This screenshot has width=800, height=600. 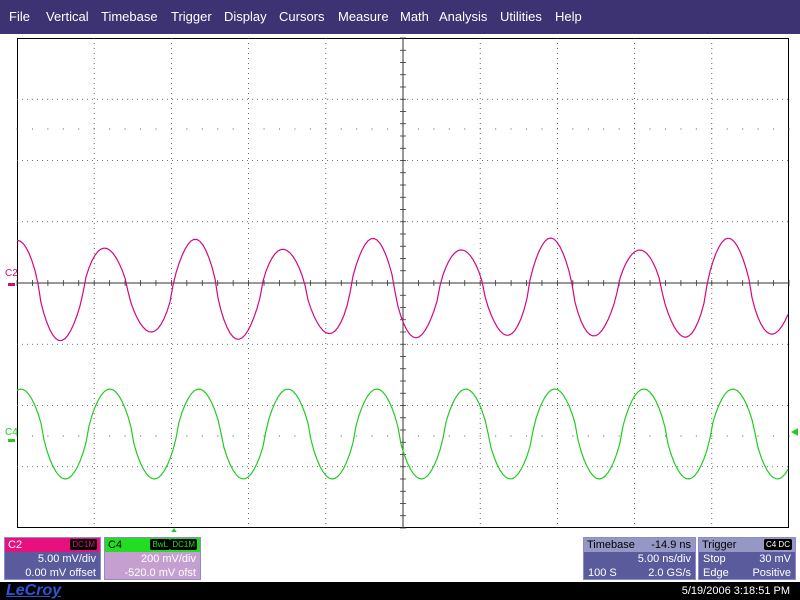 What do you see at coordinates (83, 544) in the screenshot?
I see `c2-coupling-badge: DC1M` at bounding box center [83, 544].